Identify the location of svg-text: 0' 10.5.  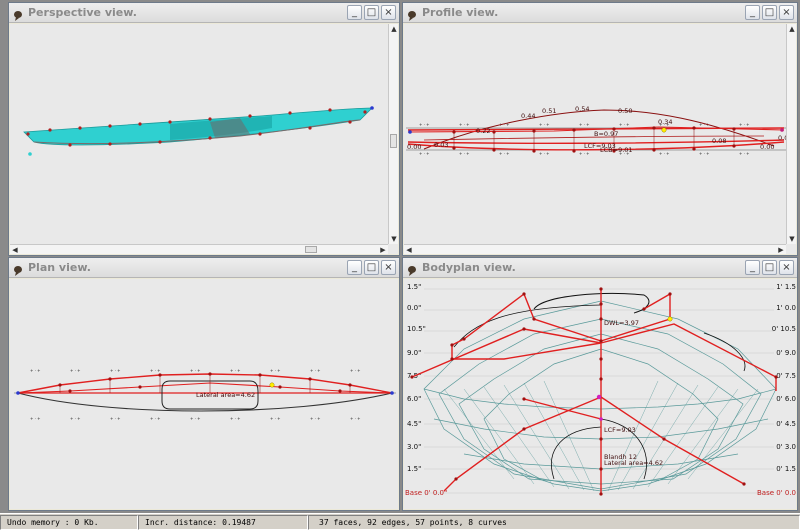
(784, 329).